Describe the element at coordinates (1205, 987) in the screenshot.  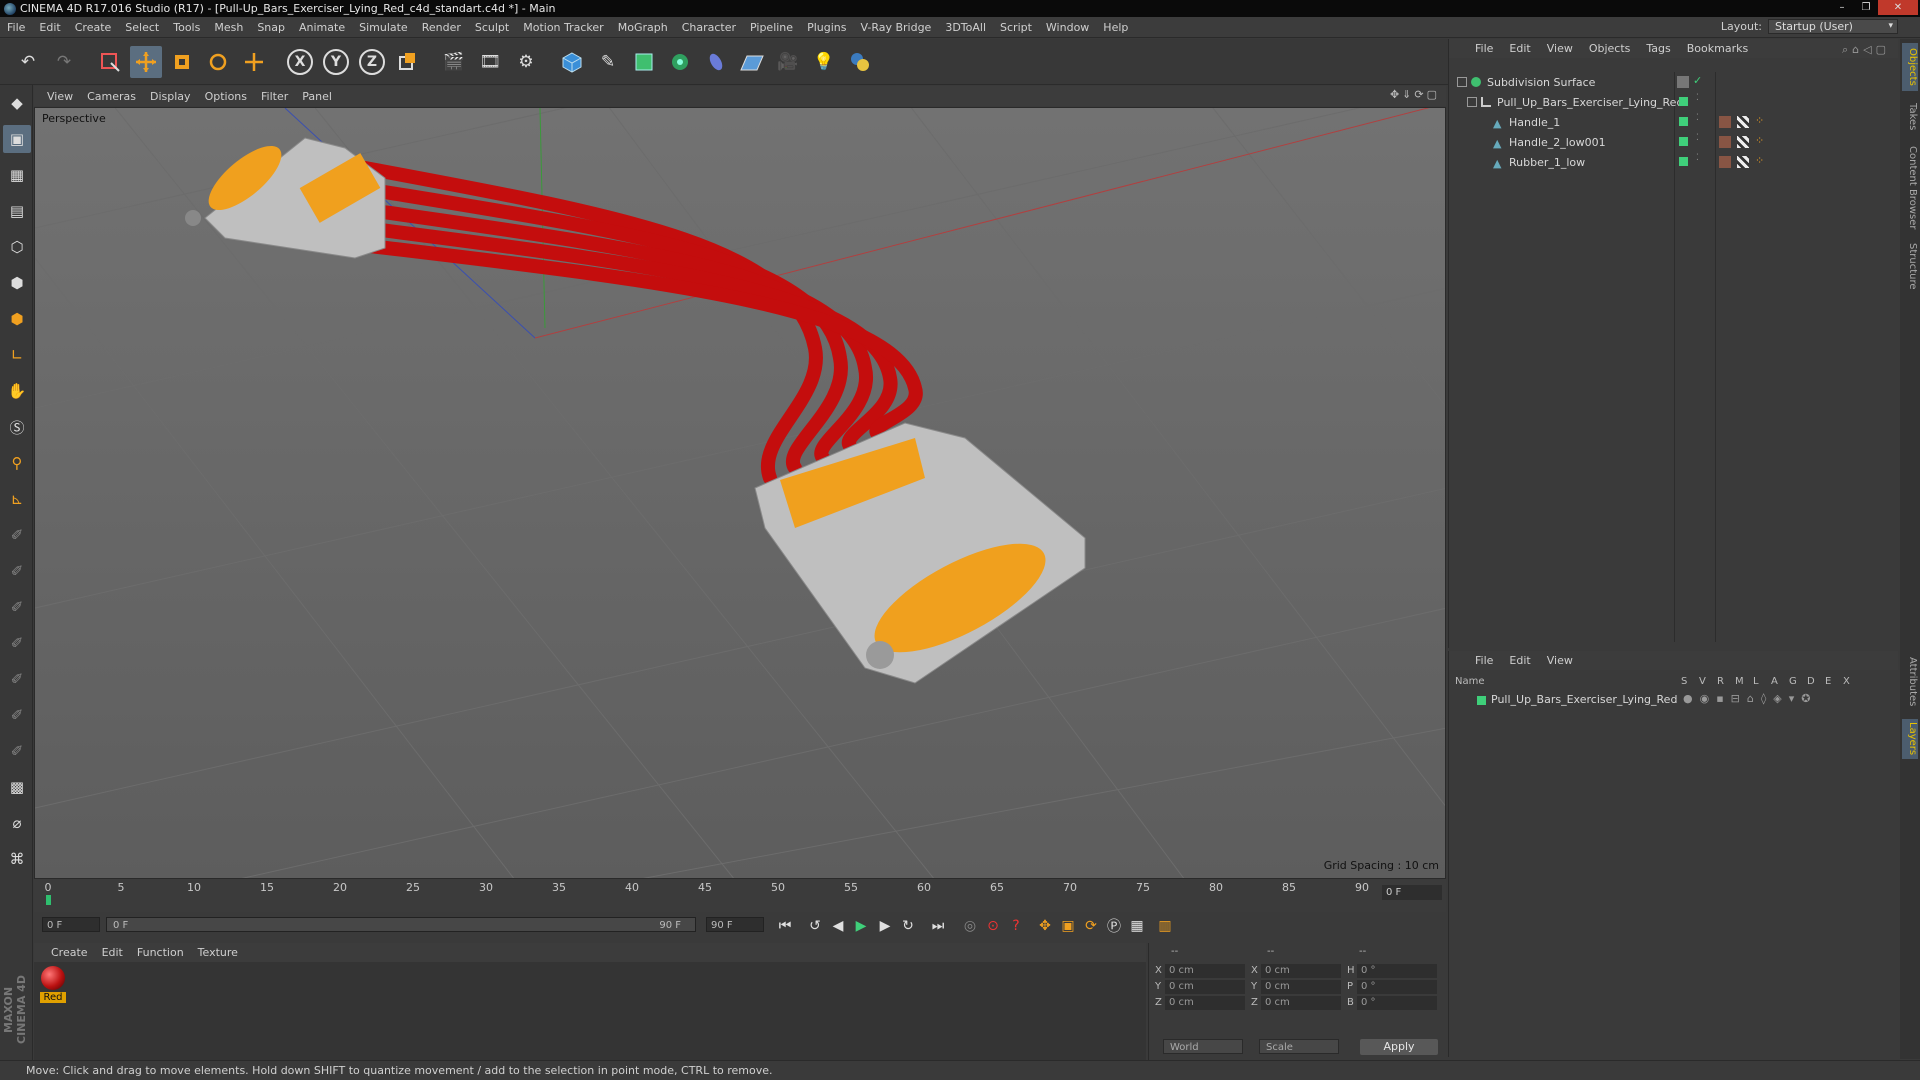
I see `pos-y-field: 0 cm` at that location.